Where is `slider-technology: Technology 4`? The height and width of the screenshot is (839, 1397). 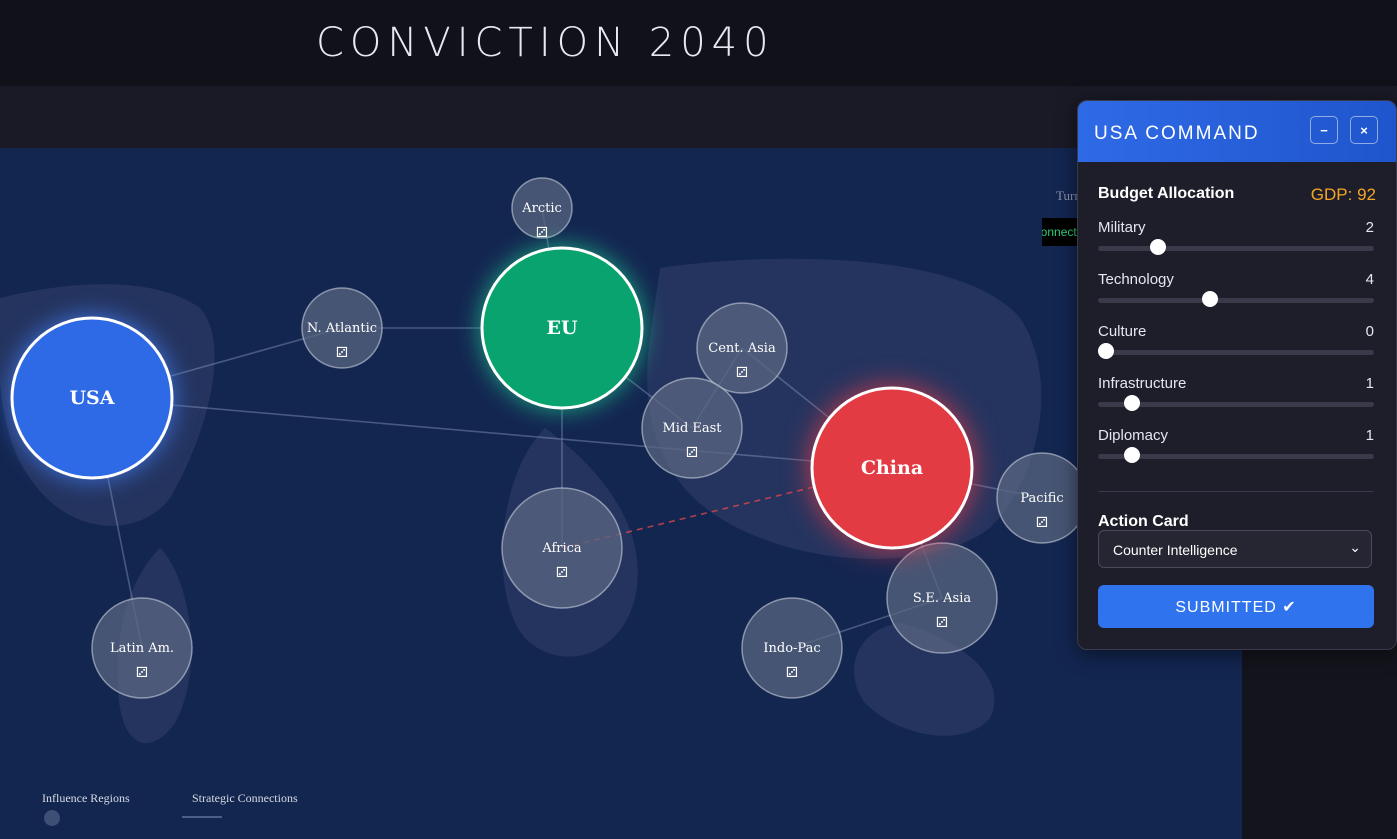
slider-technology: Technology 4 is located at coordinates (1236, 296).